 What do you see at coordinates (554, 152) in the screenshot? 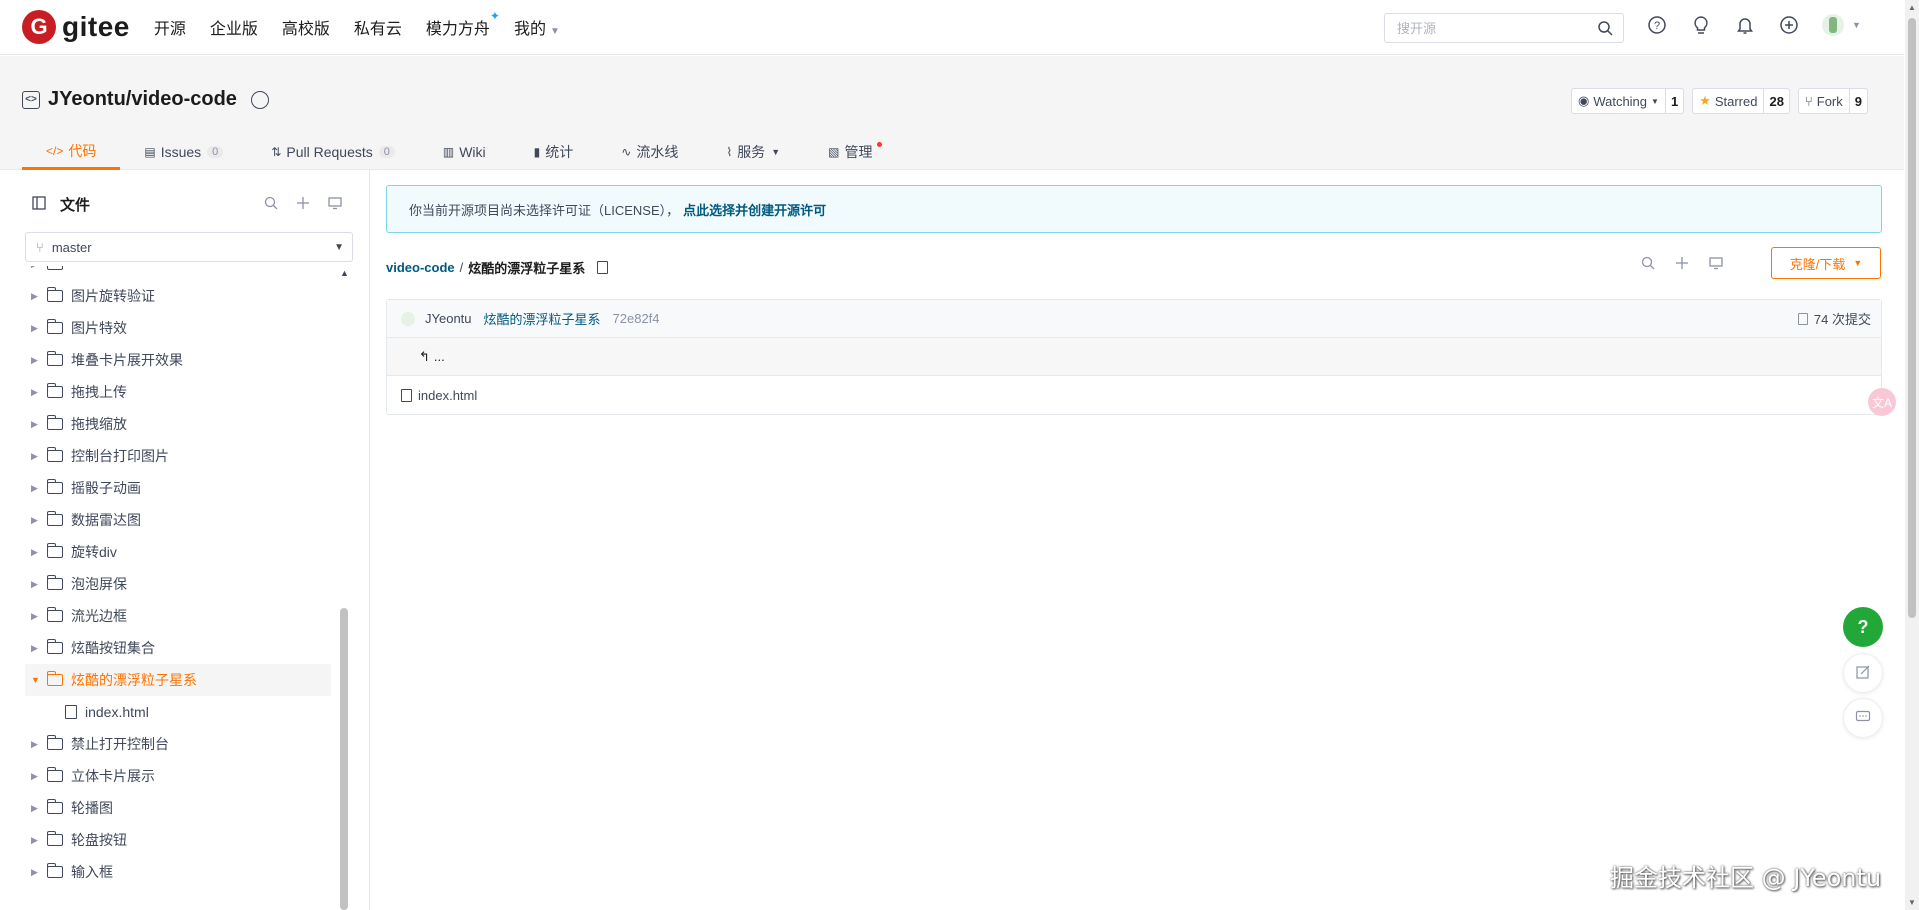
I see `tab-stats: ▮ 统计` at bounding box center [554, 152].